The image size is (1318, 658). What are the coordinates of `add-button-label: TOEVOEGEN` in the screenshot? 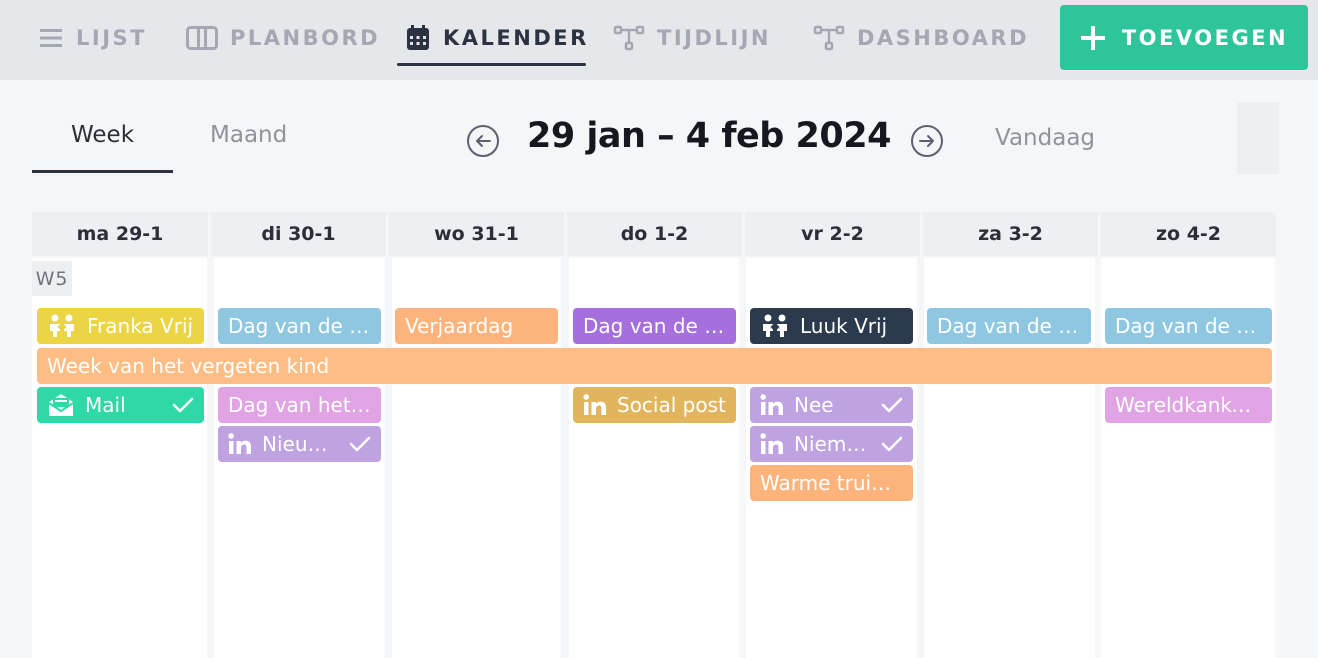 It's located at (1205, 37).